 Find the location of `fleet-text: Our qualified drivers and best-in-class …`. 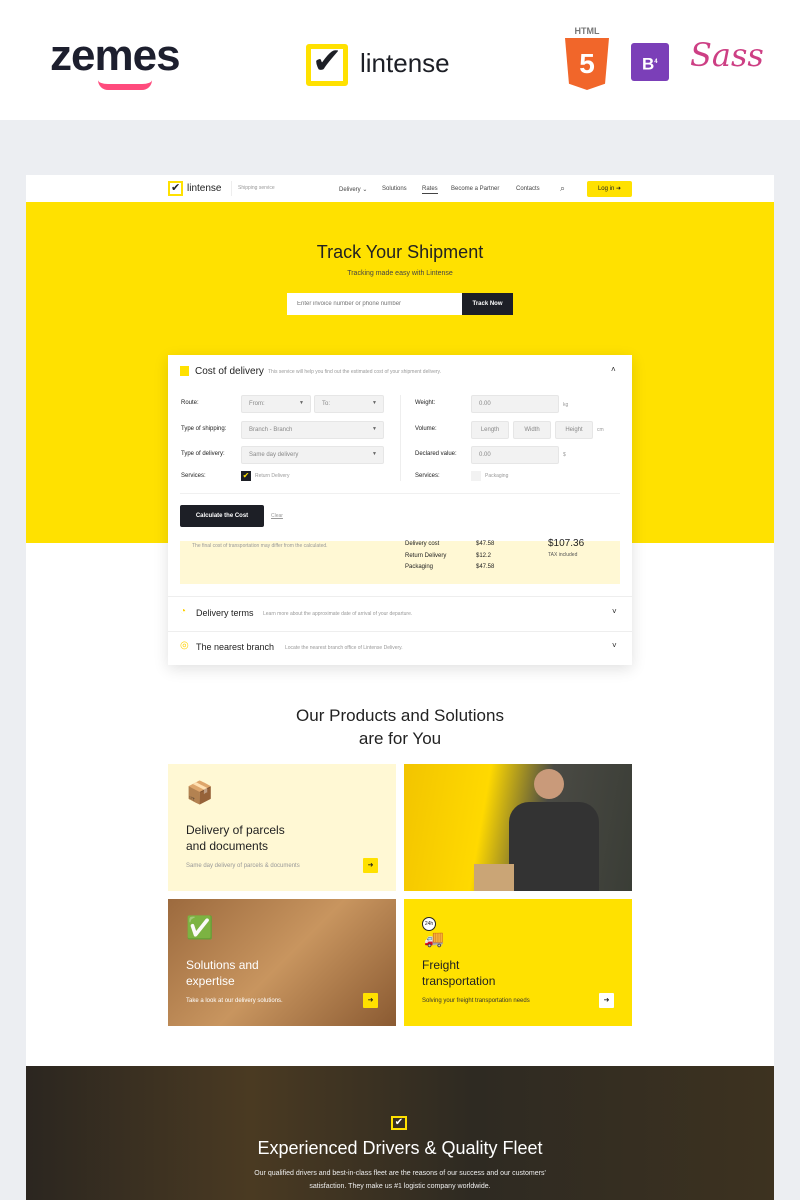

fleet-text: Our qualified drivers and best-in-class … is located at coordinates (400, 1180).